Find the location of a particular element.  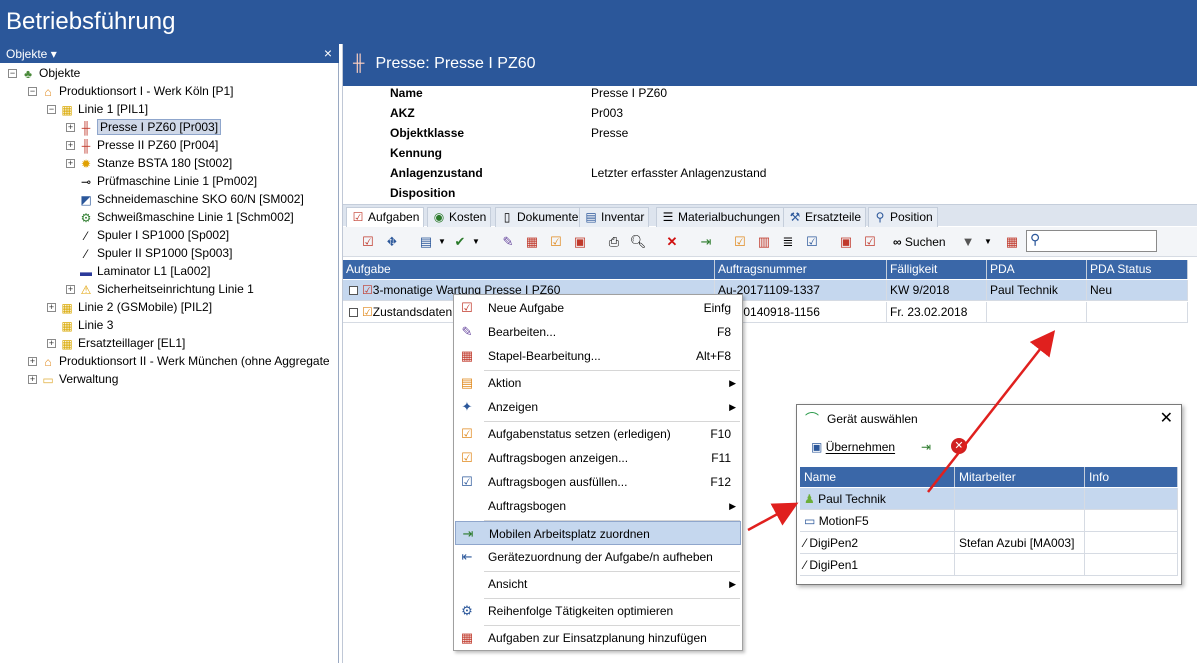

menu-item-auftragsbogen: Auftragsbogen ▶ is located at coordinates (598, 506).